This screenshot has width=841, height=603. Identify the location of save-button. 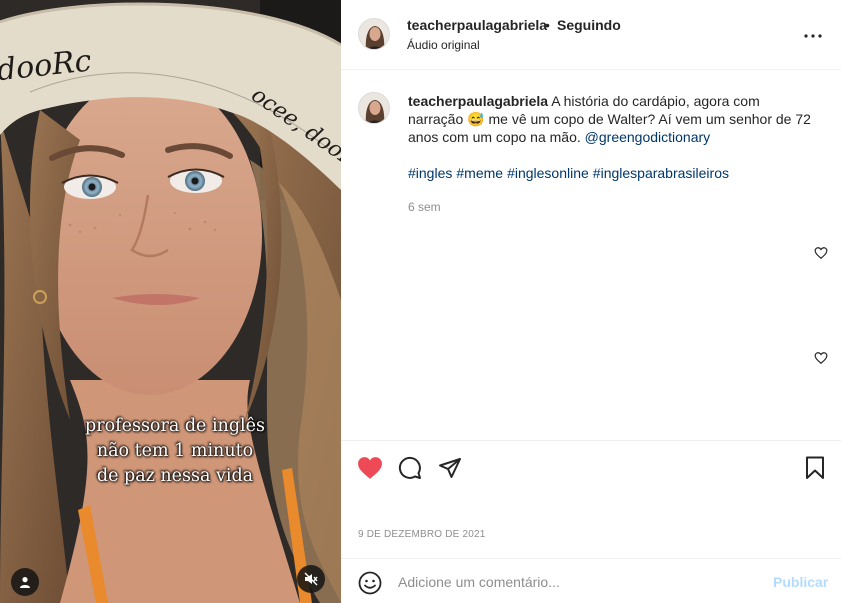
(815, 468).